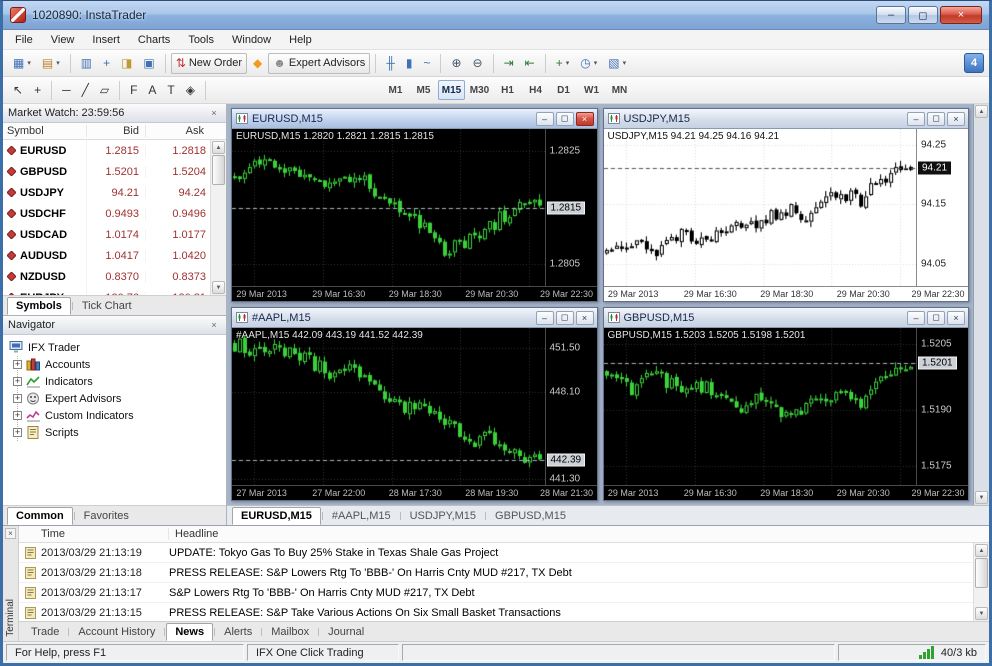 The image size is (992, 666). What do you see at coordinates (507, 90) in the screenshot?
I see `timeframe-h1: H1` at bounding box center [507, 90].